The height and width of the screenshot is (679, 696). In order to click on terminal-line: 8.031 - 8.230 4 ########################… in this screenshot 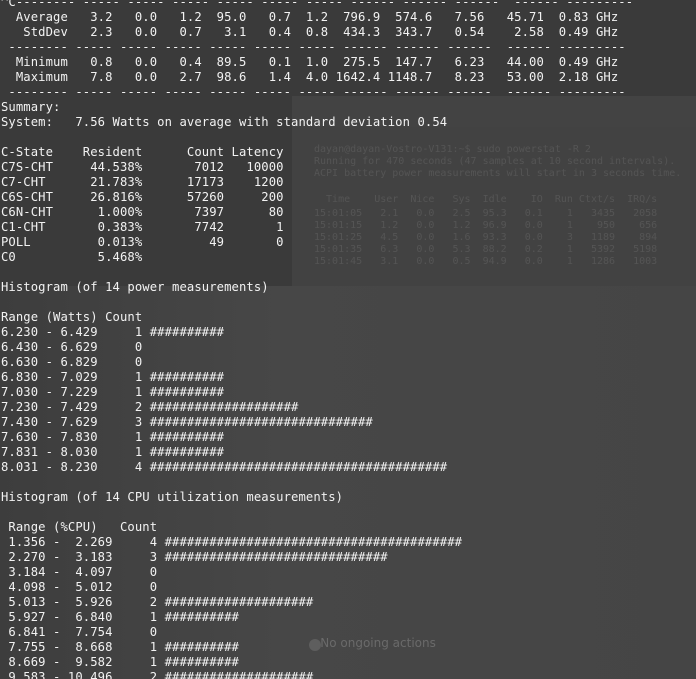, I will do `click(224, 467)`.